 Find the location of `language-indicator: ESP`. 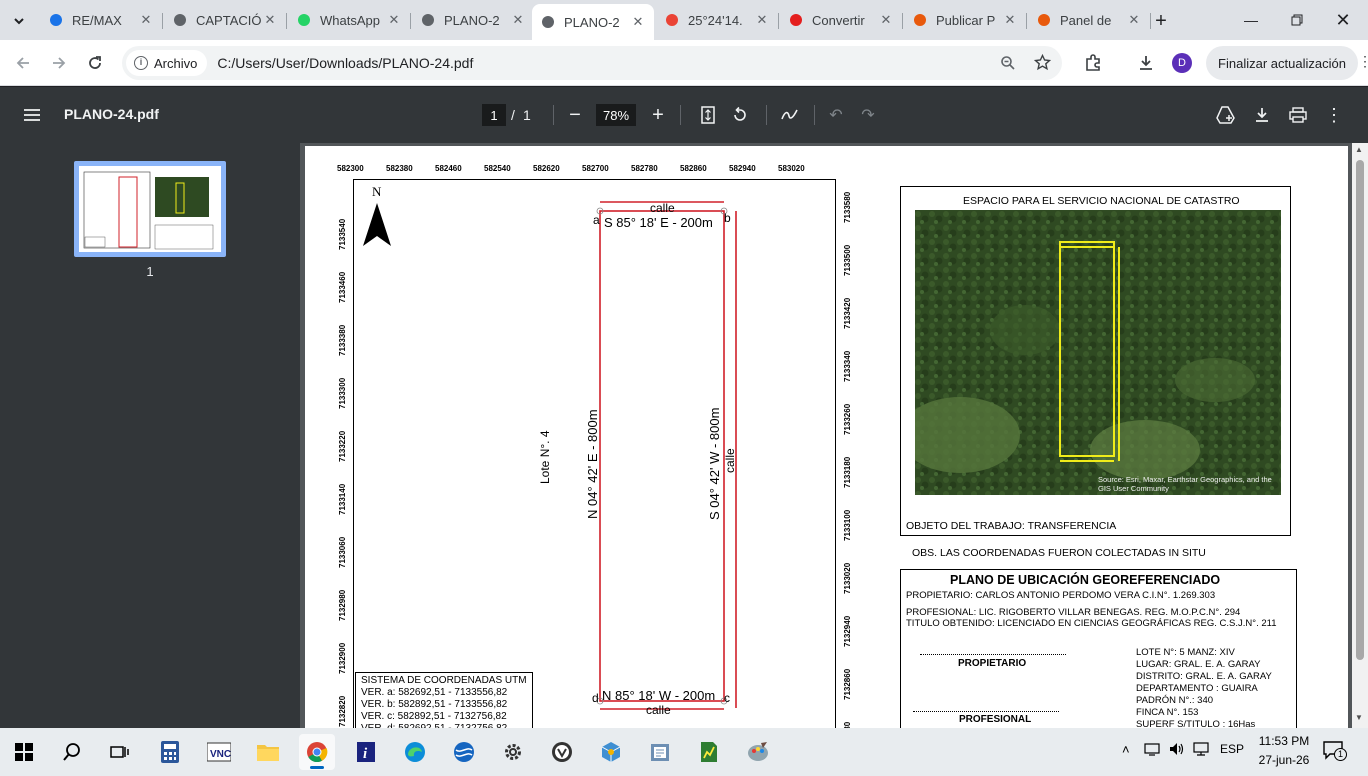

language-indicator: ESP is located at coordinates (1232, 749).